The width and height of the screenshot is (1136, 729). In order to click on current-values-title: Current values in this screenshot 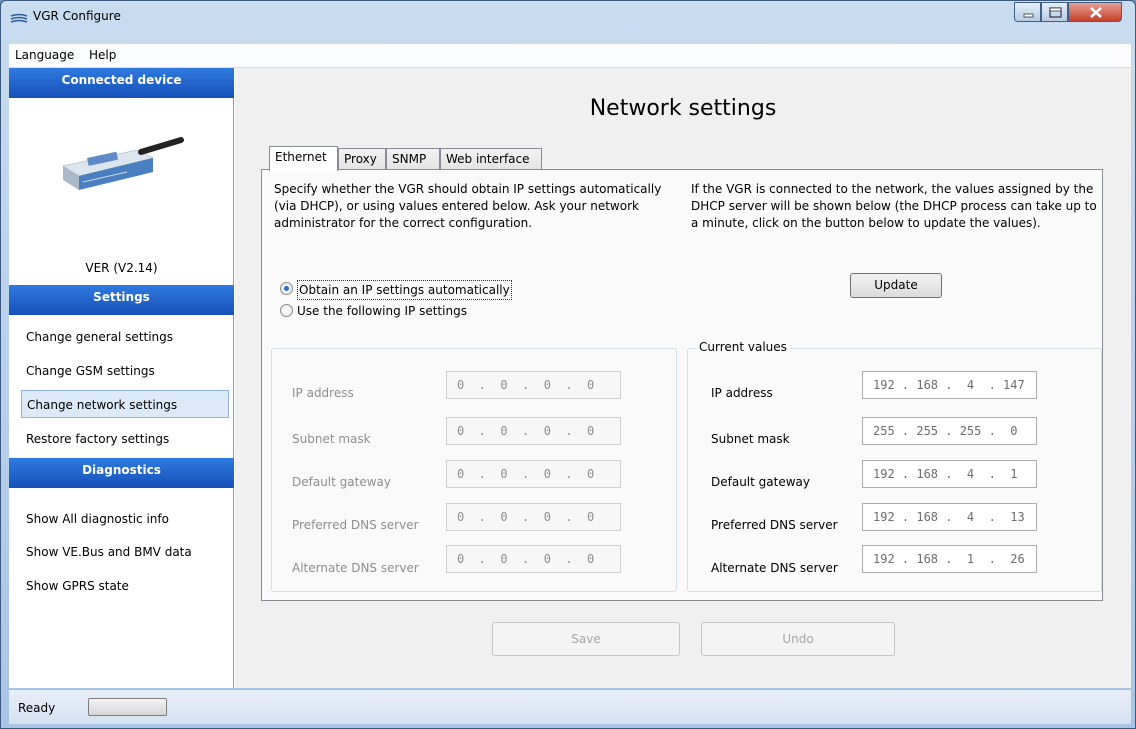, I will do `click(743, 347)`.